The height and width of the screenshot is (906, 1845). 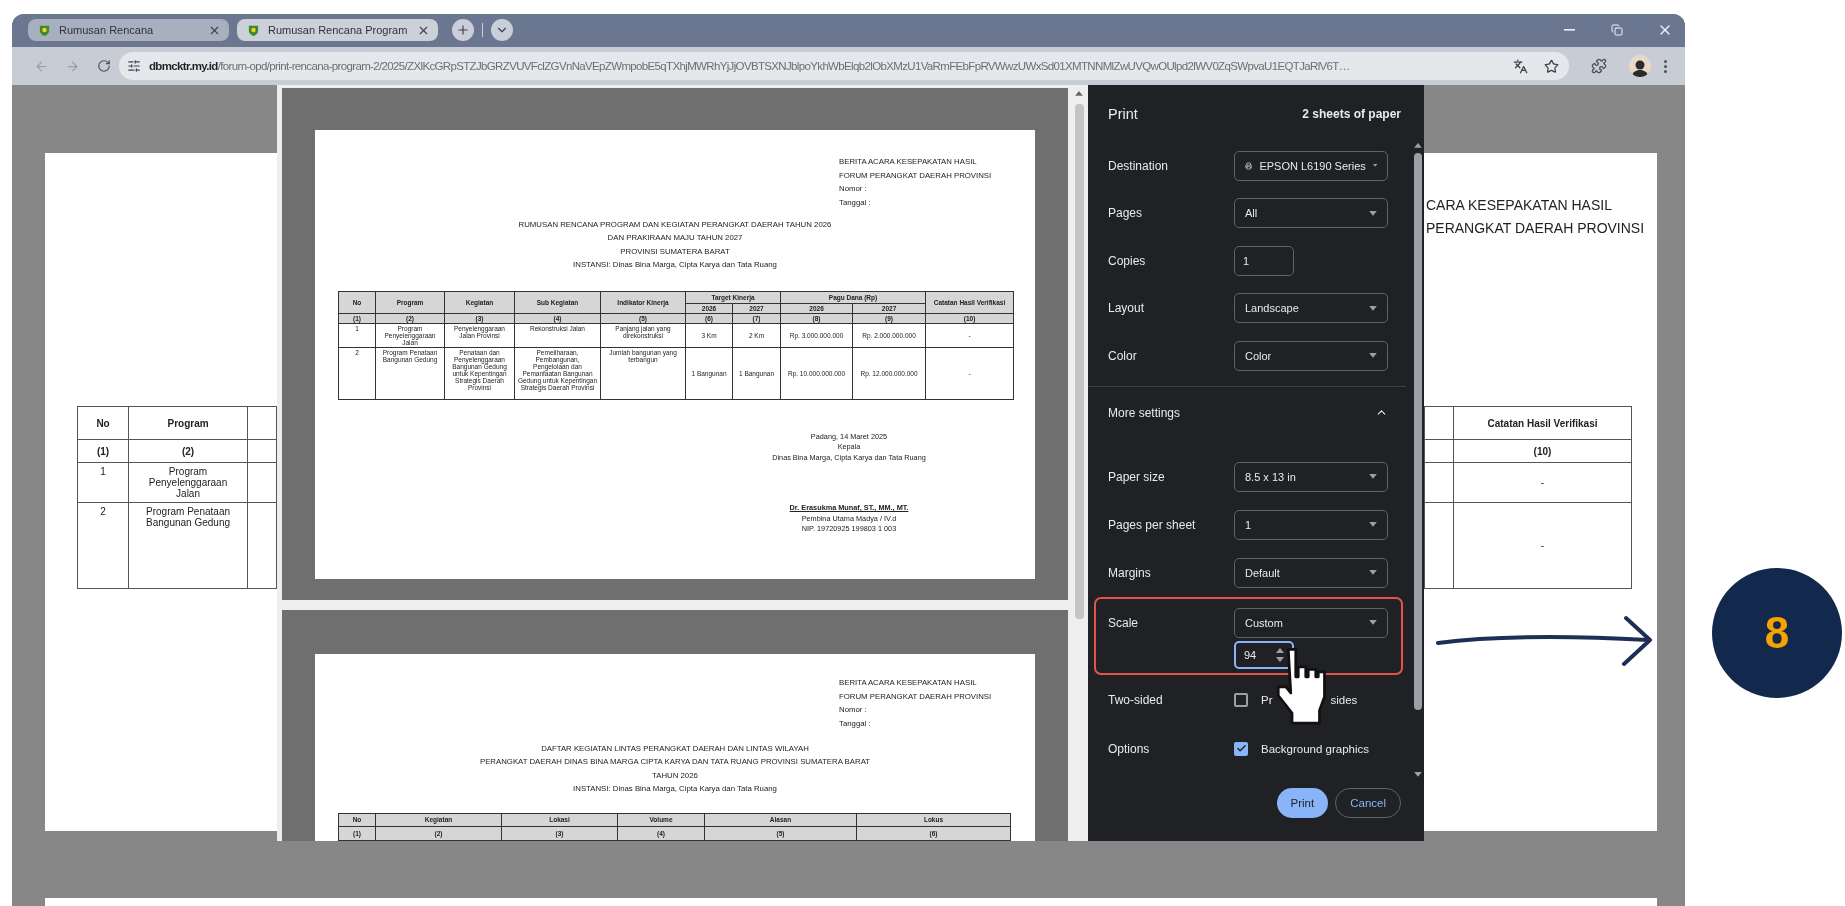 I want to click on setting-label: Scale, so click(x=1124, y=622).